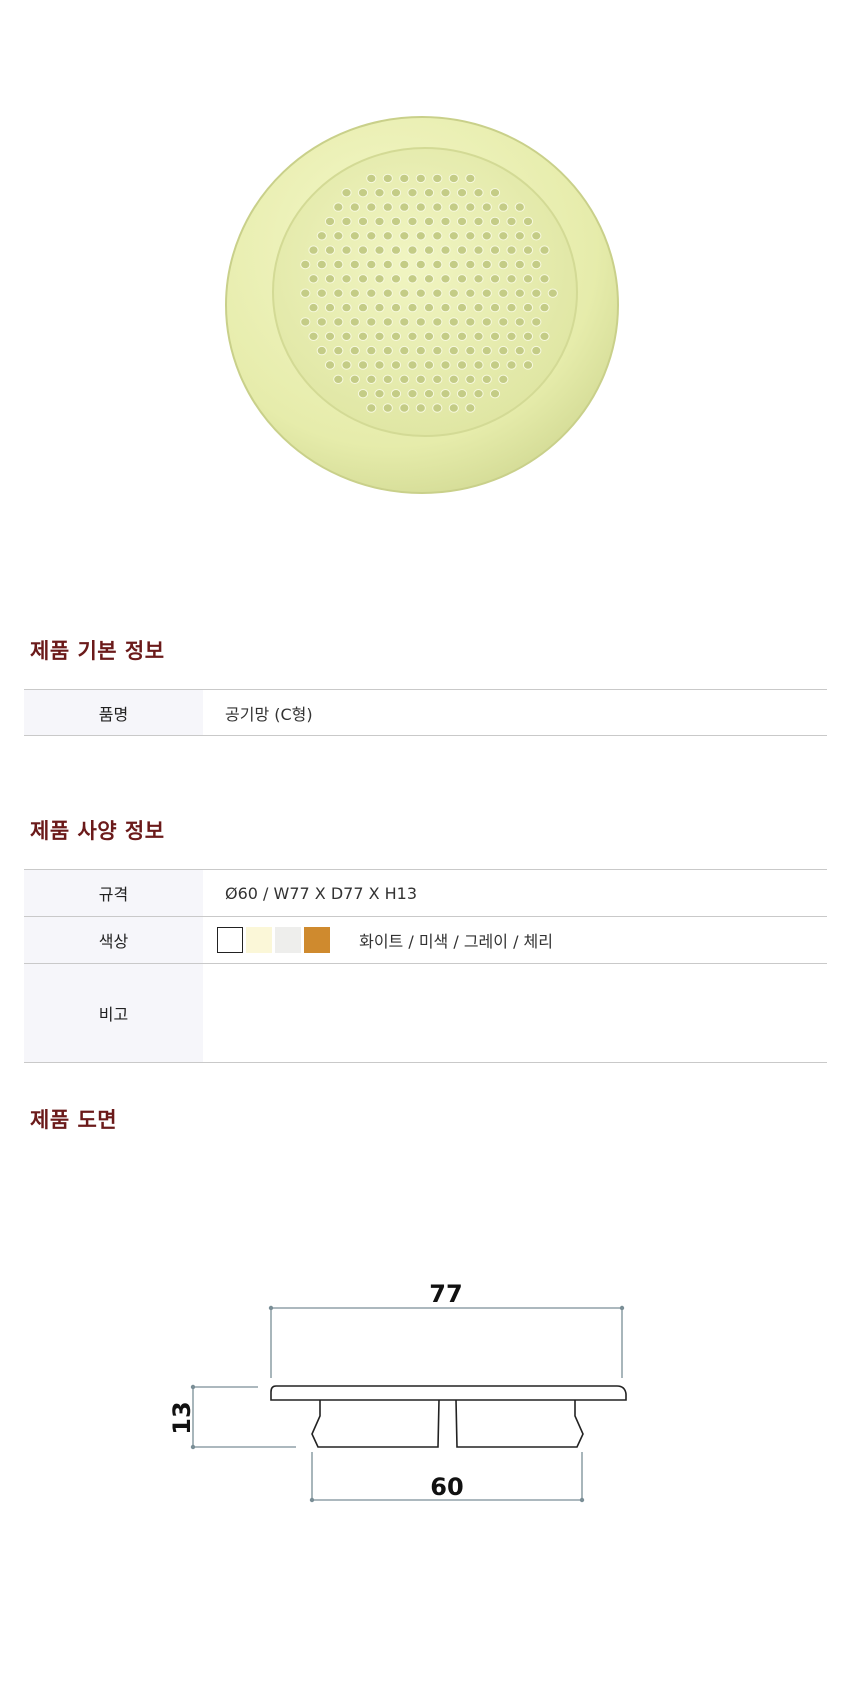 The image size is (850, 1700). I want to click on size-label: 규격, so click(113, 893).